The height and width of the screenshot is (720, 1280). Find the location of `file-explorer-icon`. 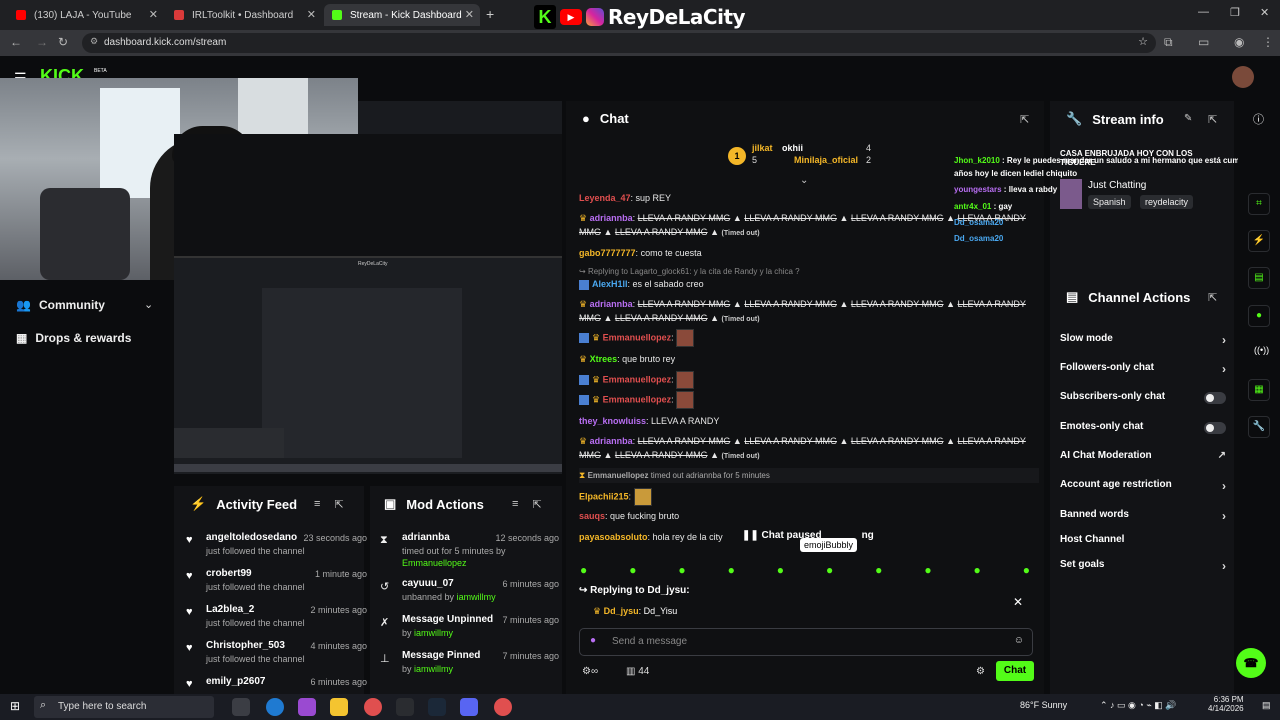

file-explorer-icon is located at coordinates (339, 707).